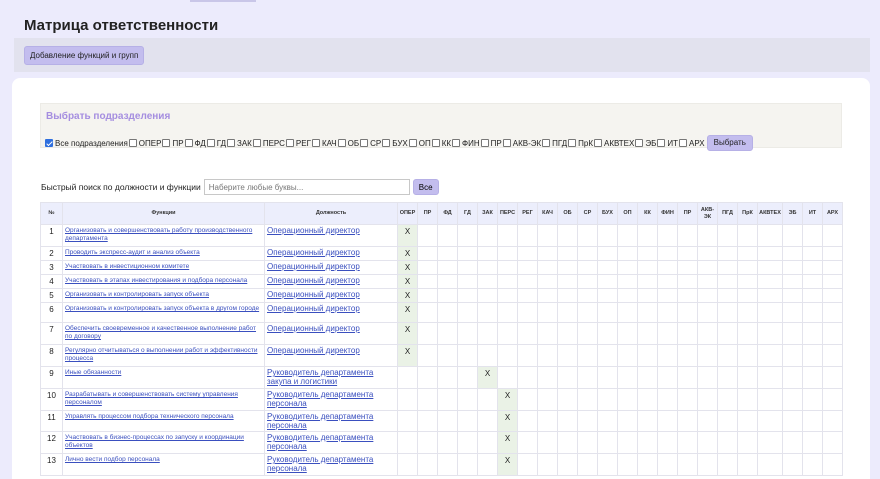 Image resolution: width=880 pixels, height=479 pixels. Describe the element at coordinates (580, 143) in the screenshot. I see `checkbox-department: ПрК` at that location.